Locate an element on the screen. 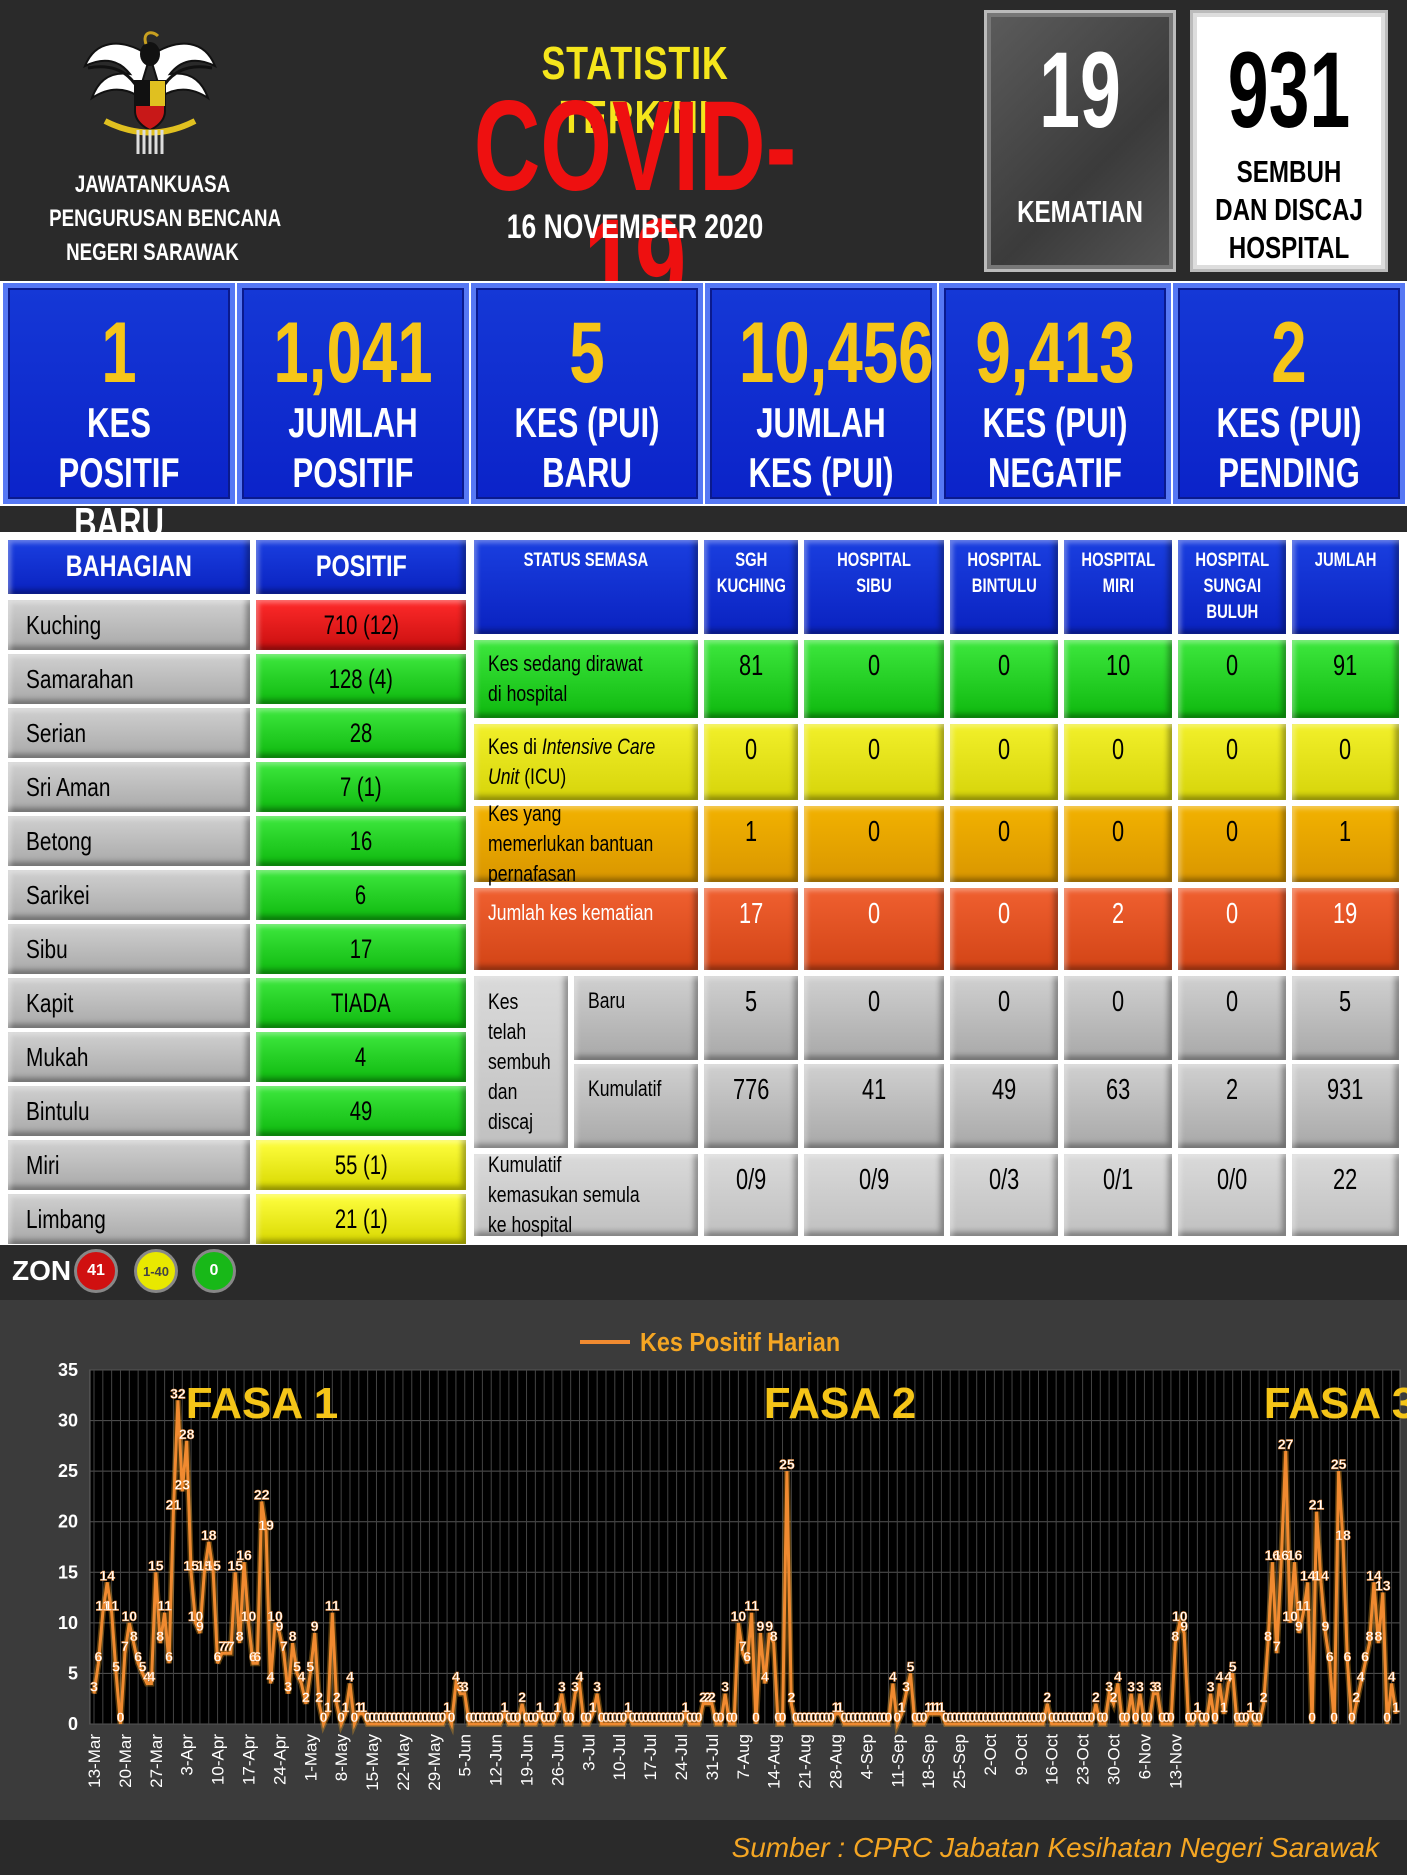 This screenshot has width=1407, height=1875. recovered-value: 63 is located at coordinates (1118, 1090).